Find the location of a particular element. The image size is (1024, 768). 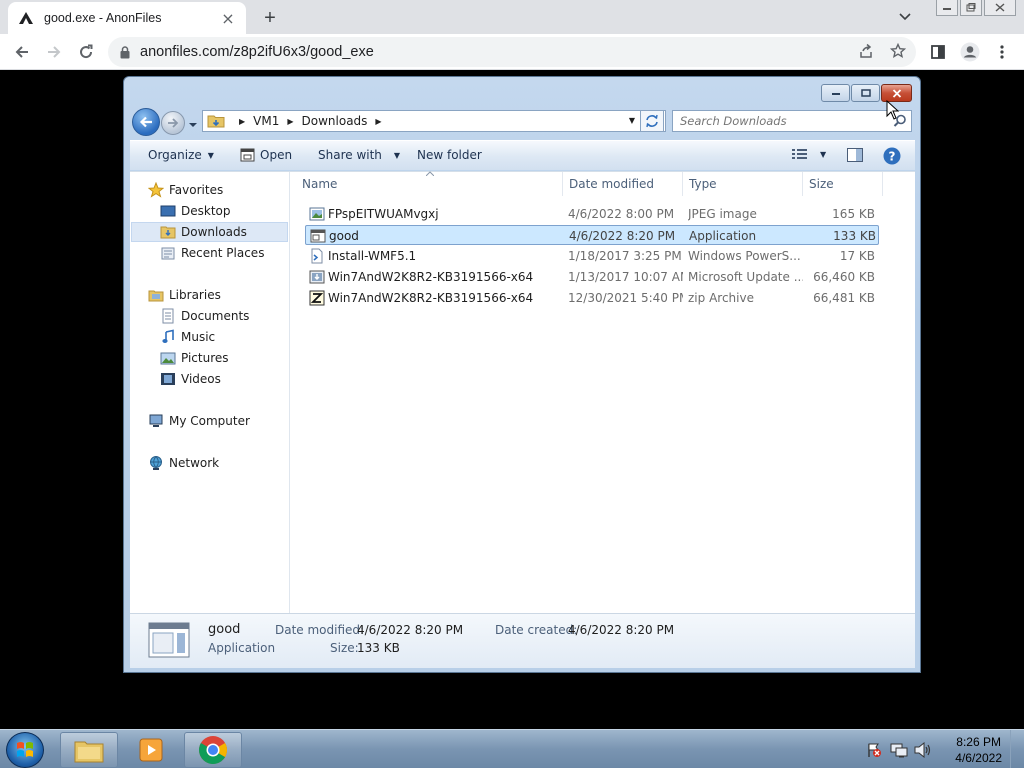

explorer-refresh-button is located at coordinates (652, 121).